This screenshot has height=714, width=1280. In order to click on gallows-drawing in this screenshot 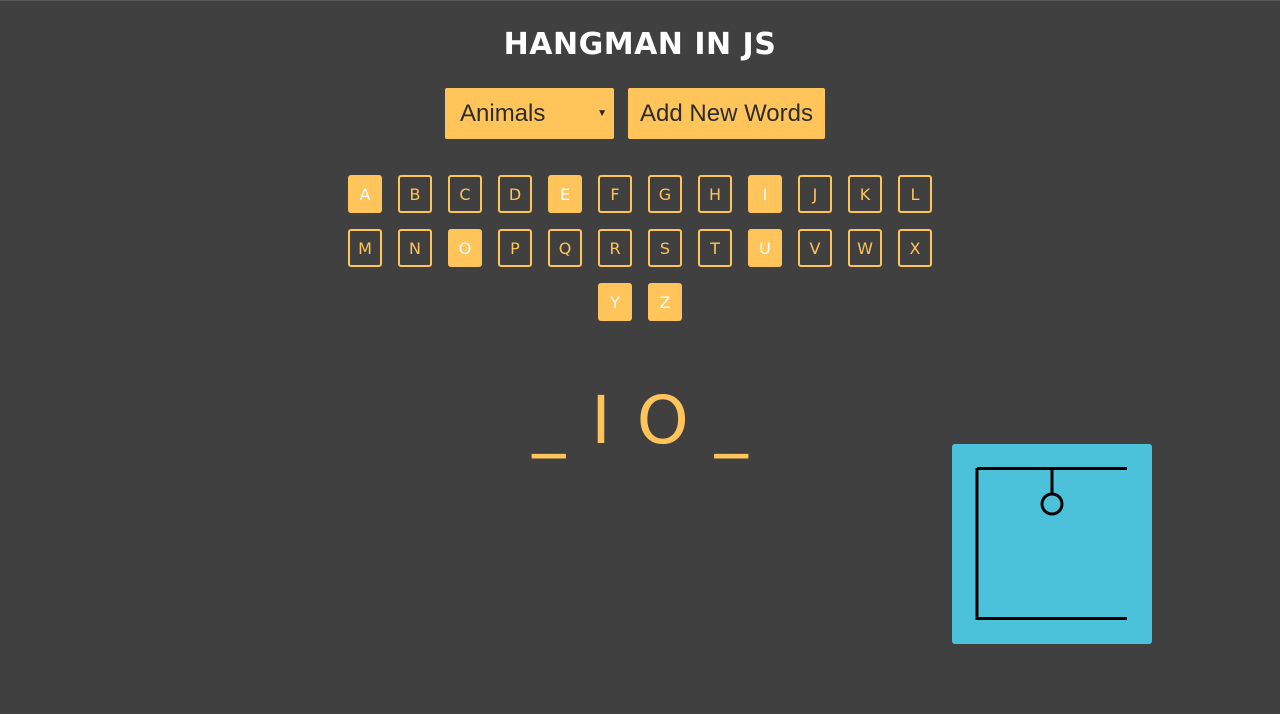, I will do `click(1051, 543)`.